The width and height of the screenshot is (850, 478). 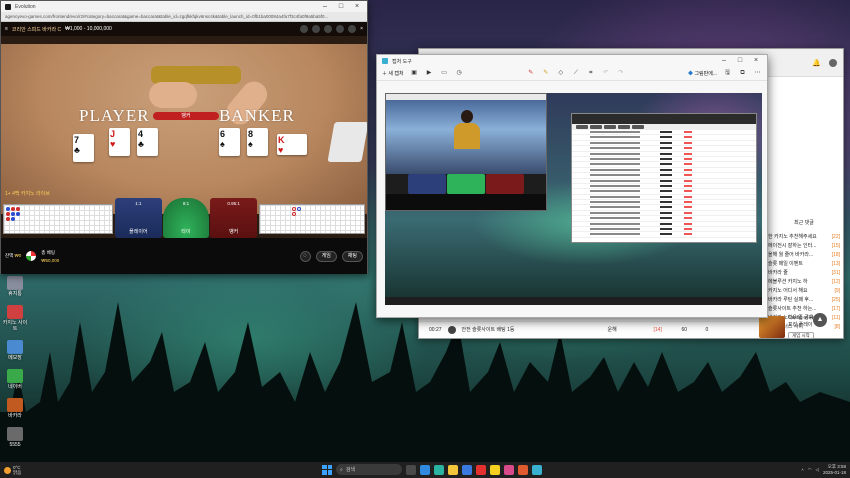 What do you see at coordinates (509, 469) in the screenshot?
I see `instagram-icon` at bounding box center [509, 469].